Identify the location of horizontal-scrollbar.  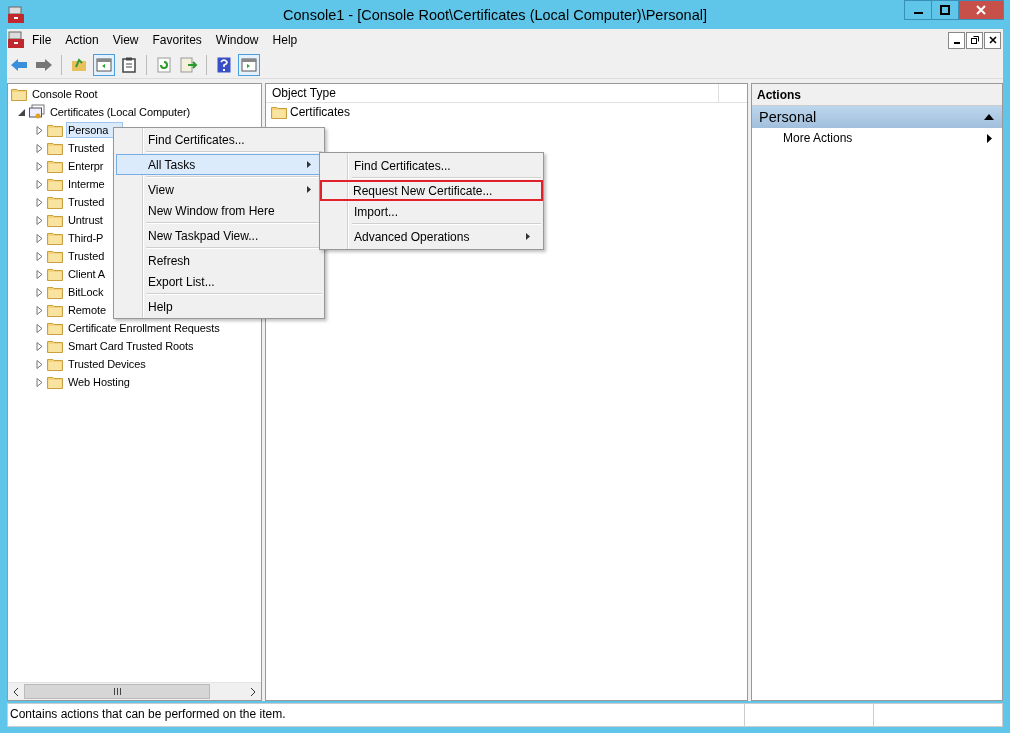
(134, 691).